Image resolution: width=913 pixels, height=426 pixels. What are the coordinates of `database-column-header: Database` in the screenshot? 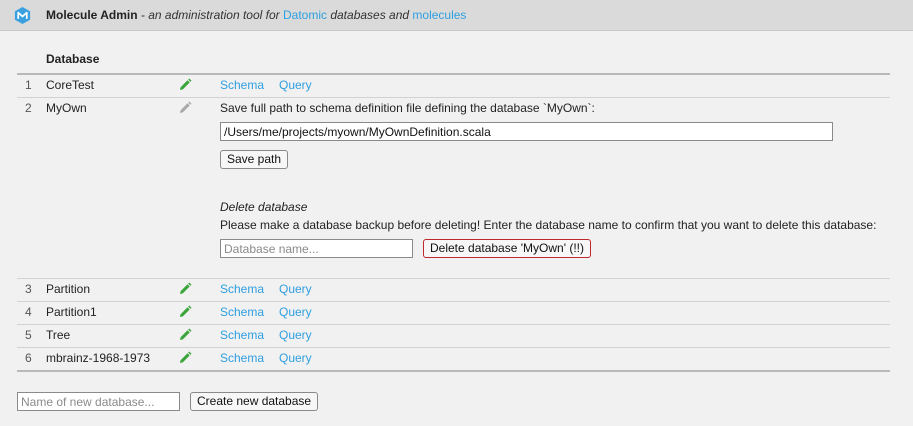 It's located at (73, 59).